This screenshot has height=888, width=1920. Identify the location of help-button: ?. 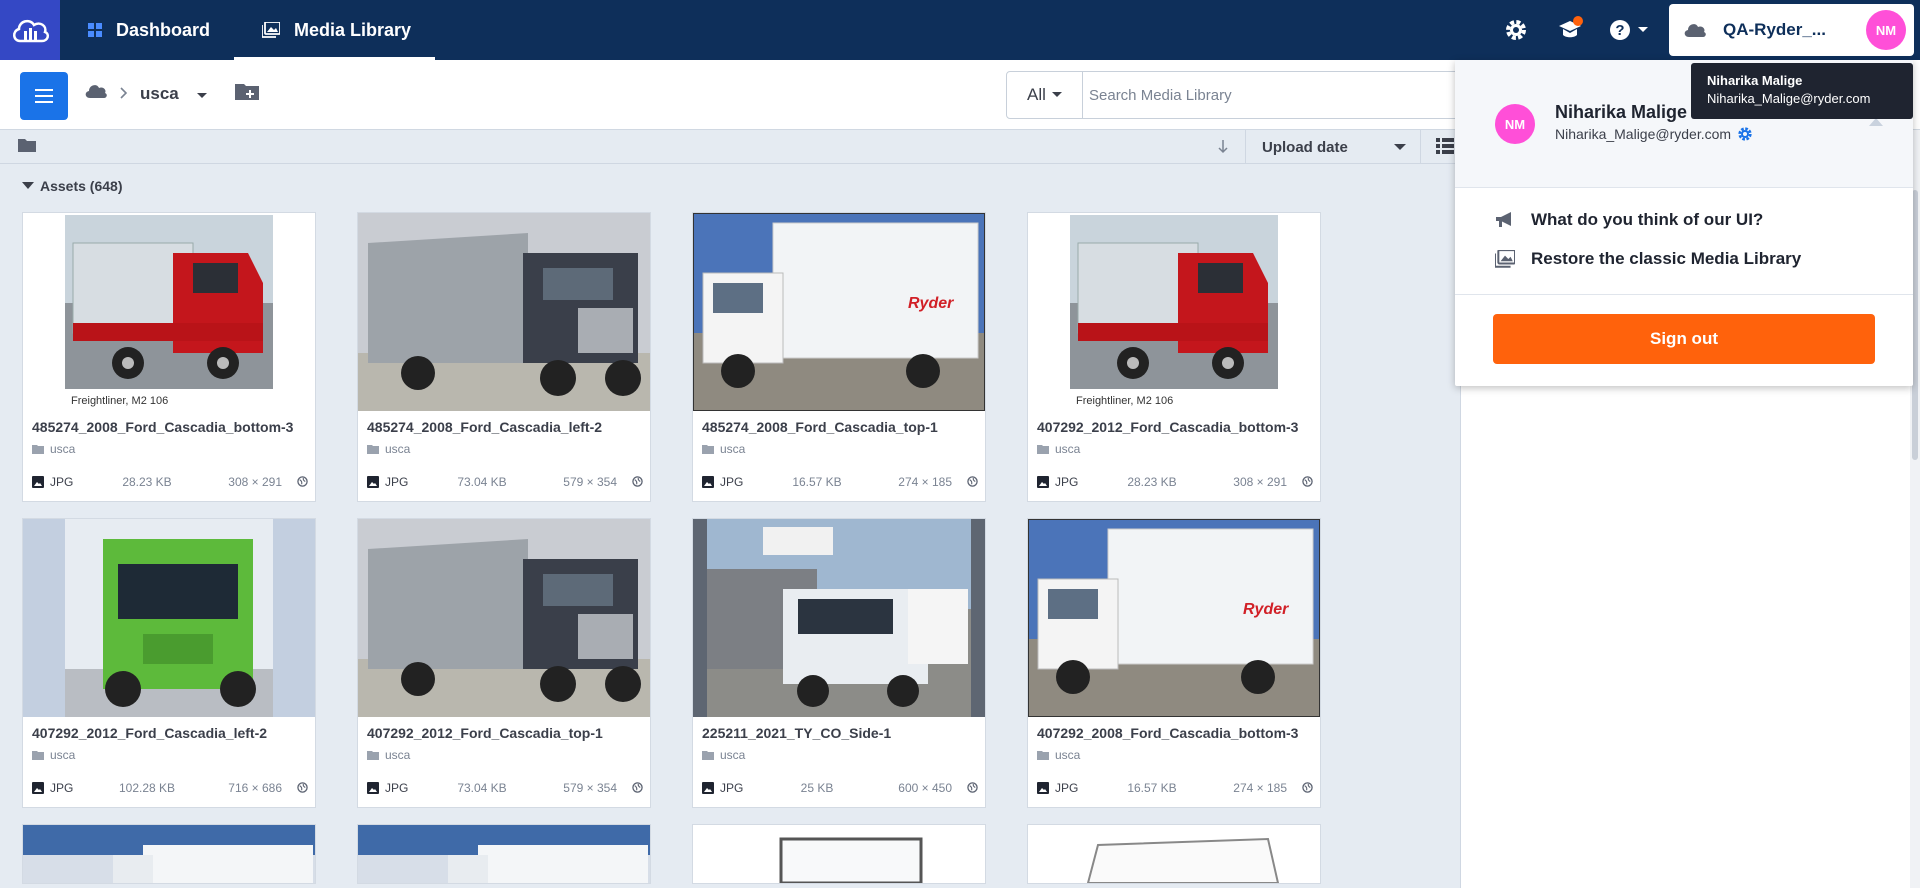
(1629, 30).